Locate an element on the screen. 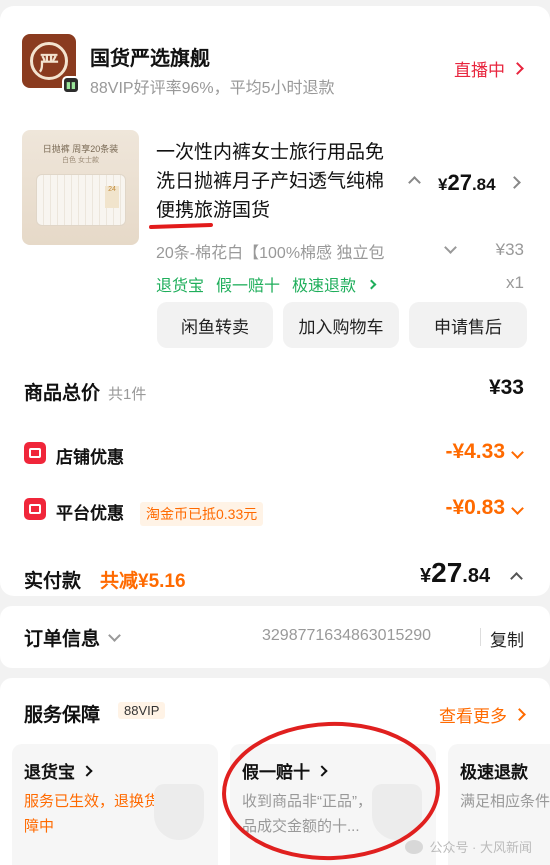  sku-price: ¥33 is located at coordinates (509, 249).